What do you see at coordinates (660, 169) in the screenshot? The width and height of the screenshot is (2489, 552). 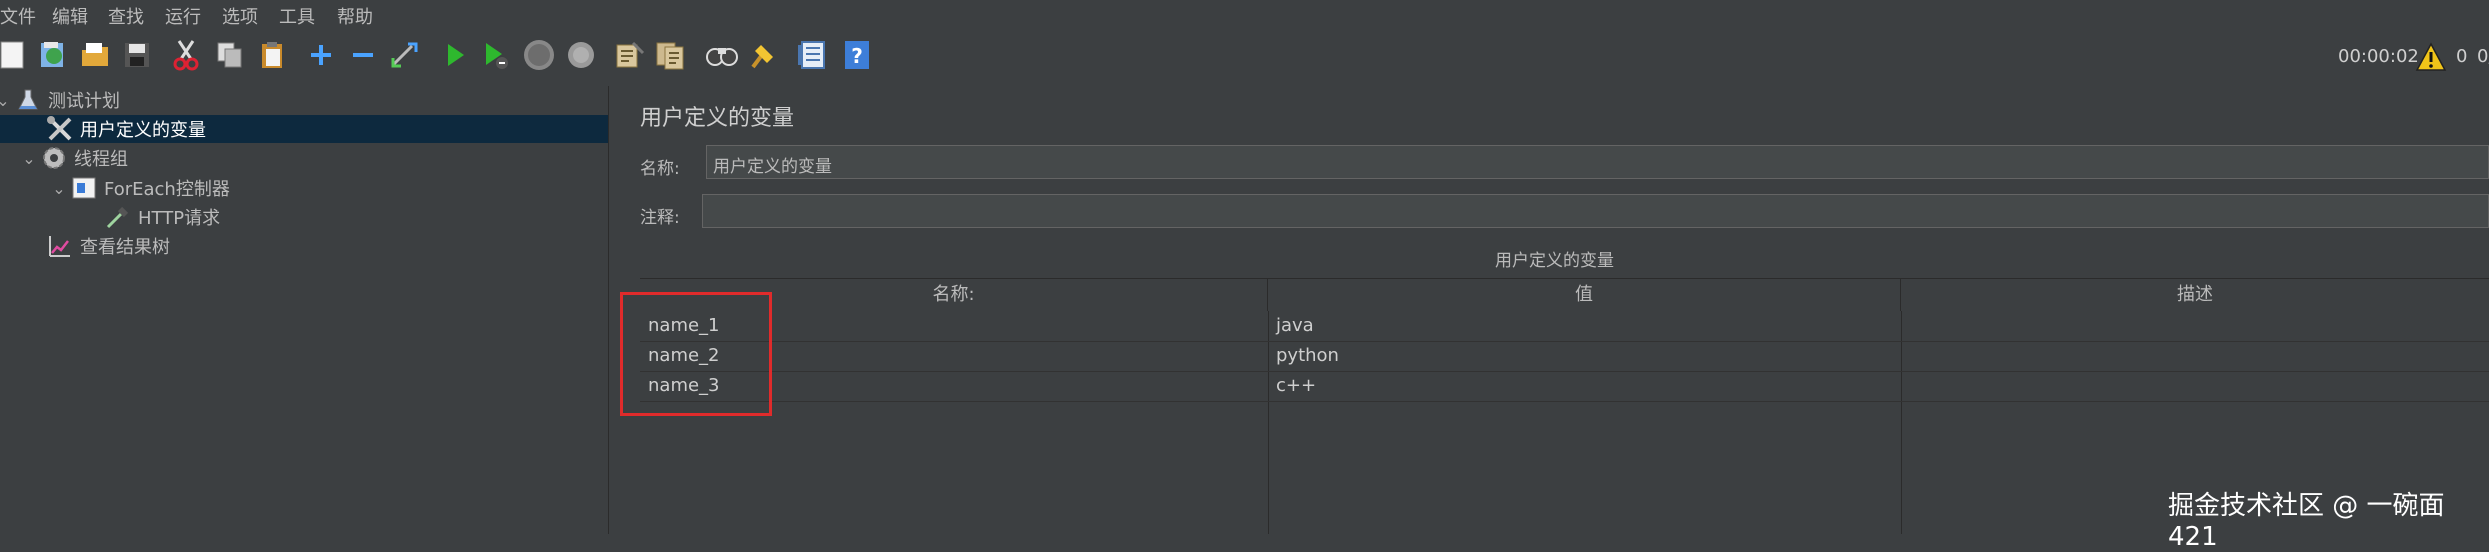 I see `name-label: 名称:` at bounding box center [660, 169].